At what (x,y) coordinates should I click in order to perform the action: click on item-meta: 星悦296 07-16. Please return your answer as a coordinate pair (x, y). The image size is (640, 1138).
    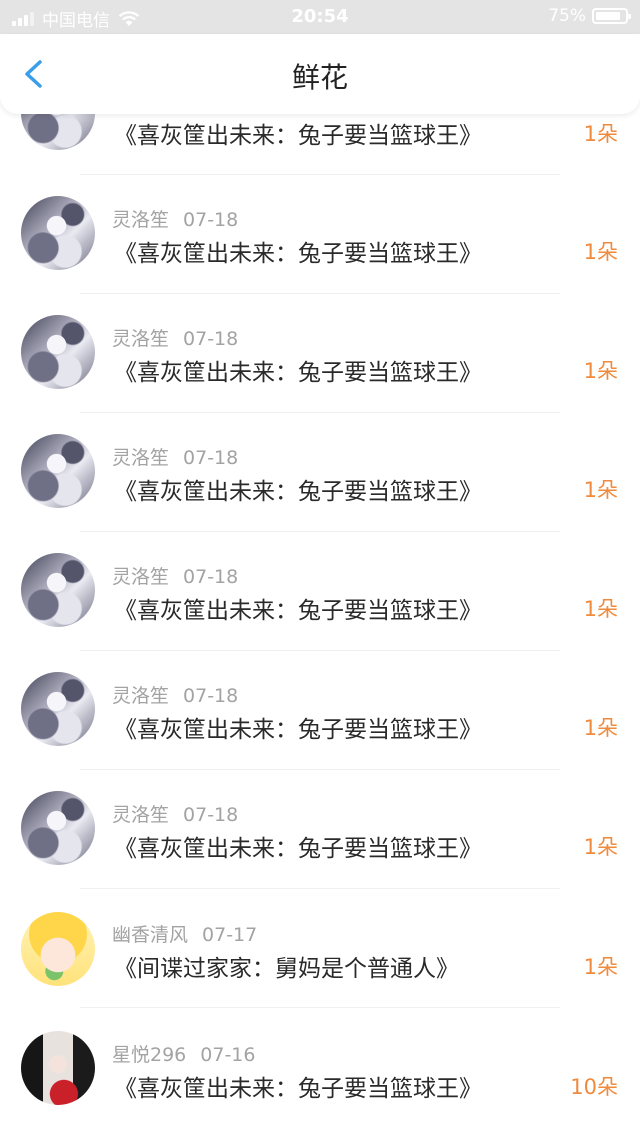
    Looking at the image, I should click on (183, 1053).